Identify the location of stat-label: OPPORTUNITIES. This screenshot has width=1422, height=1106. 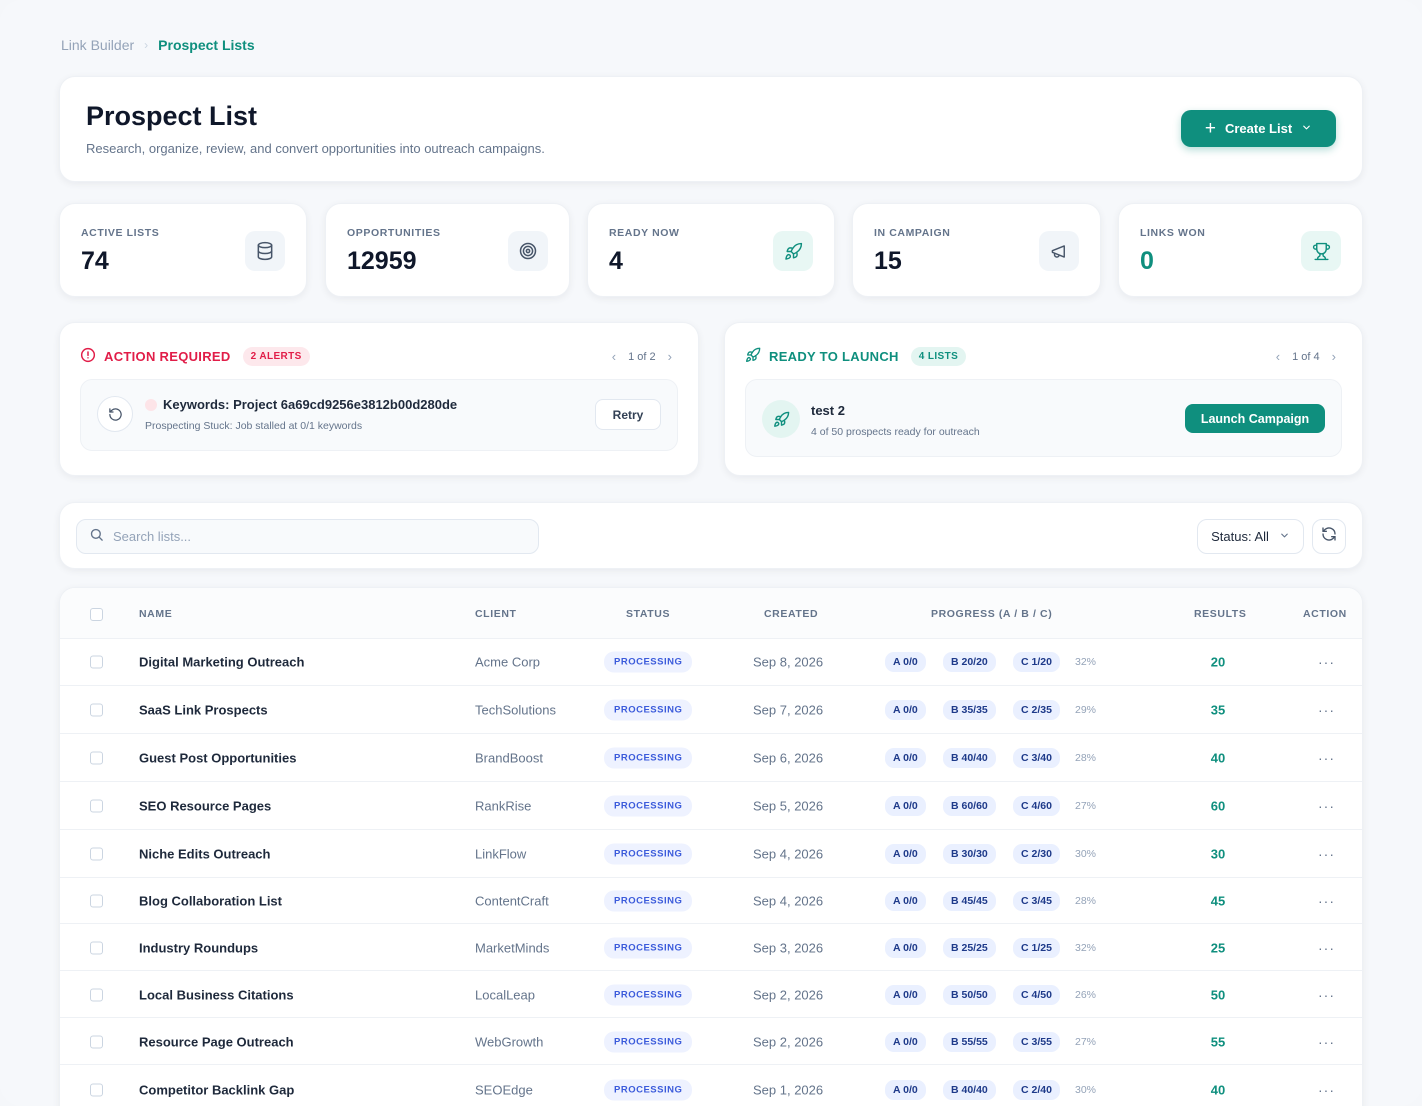
(394, 233).